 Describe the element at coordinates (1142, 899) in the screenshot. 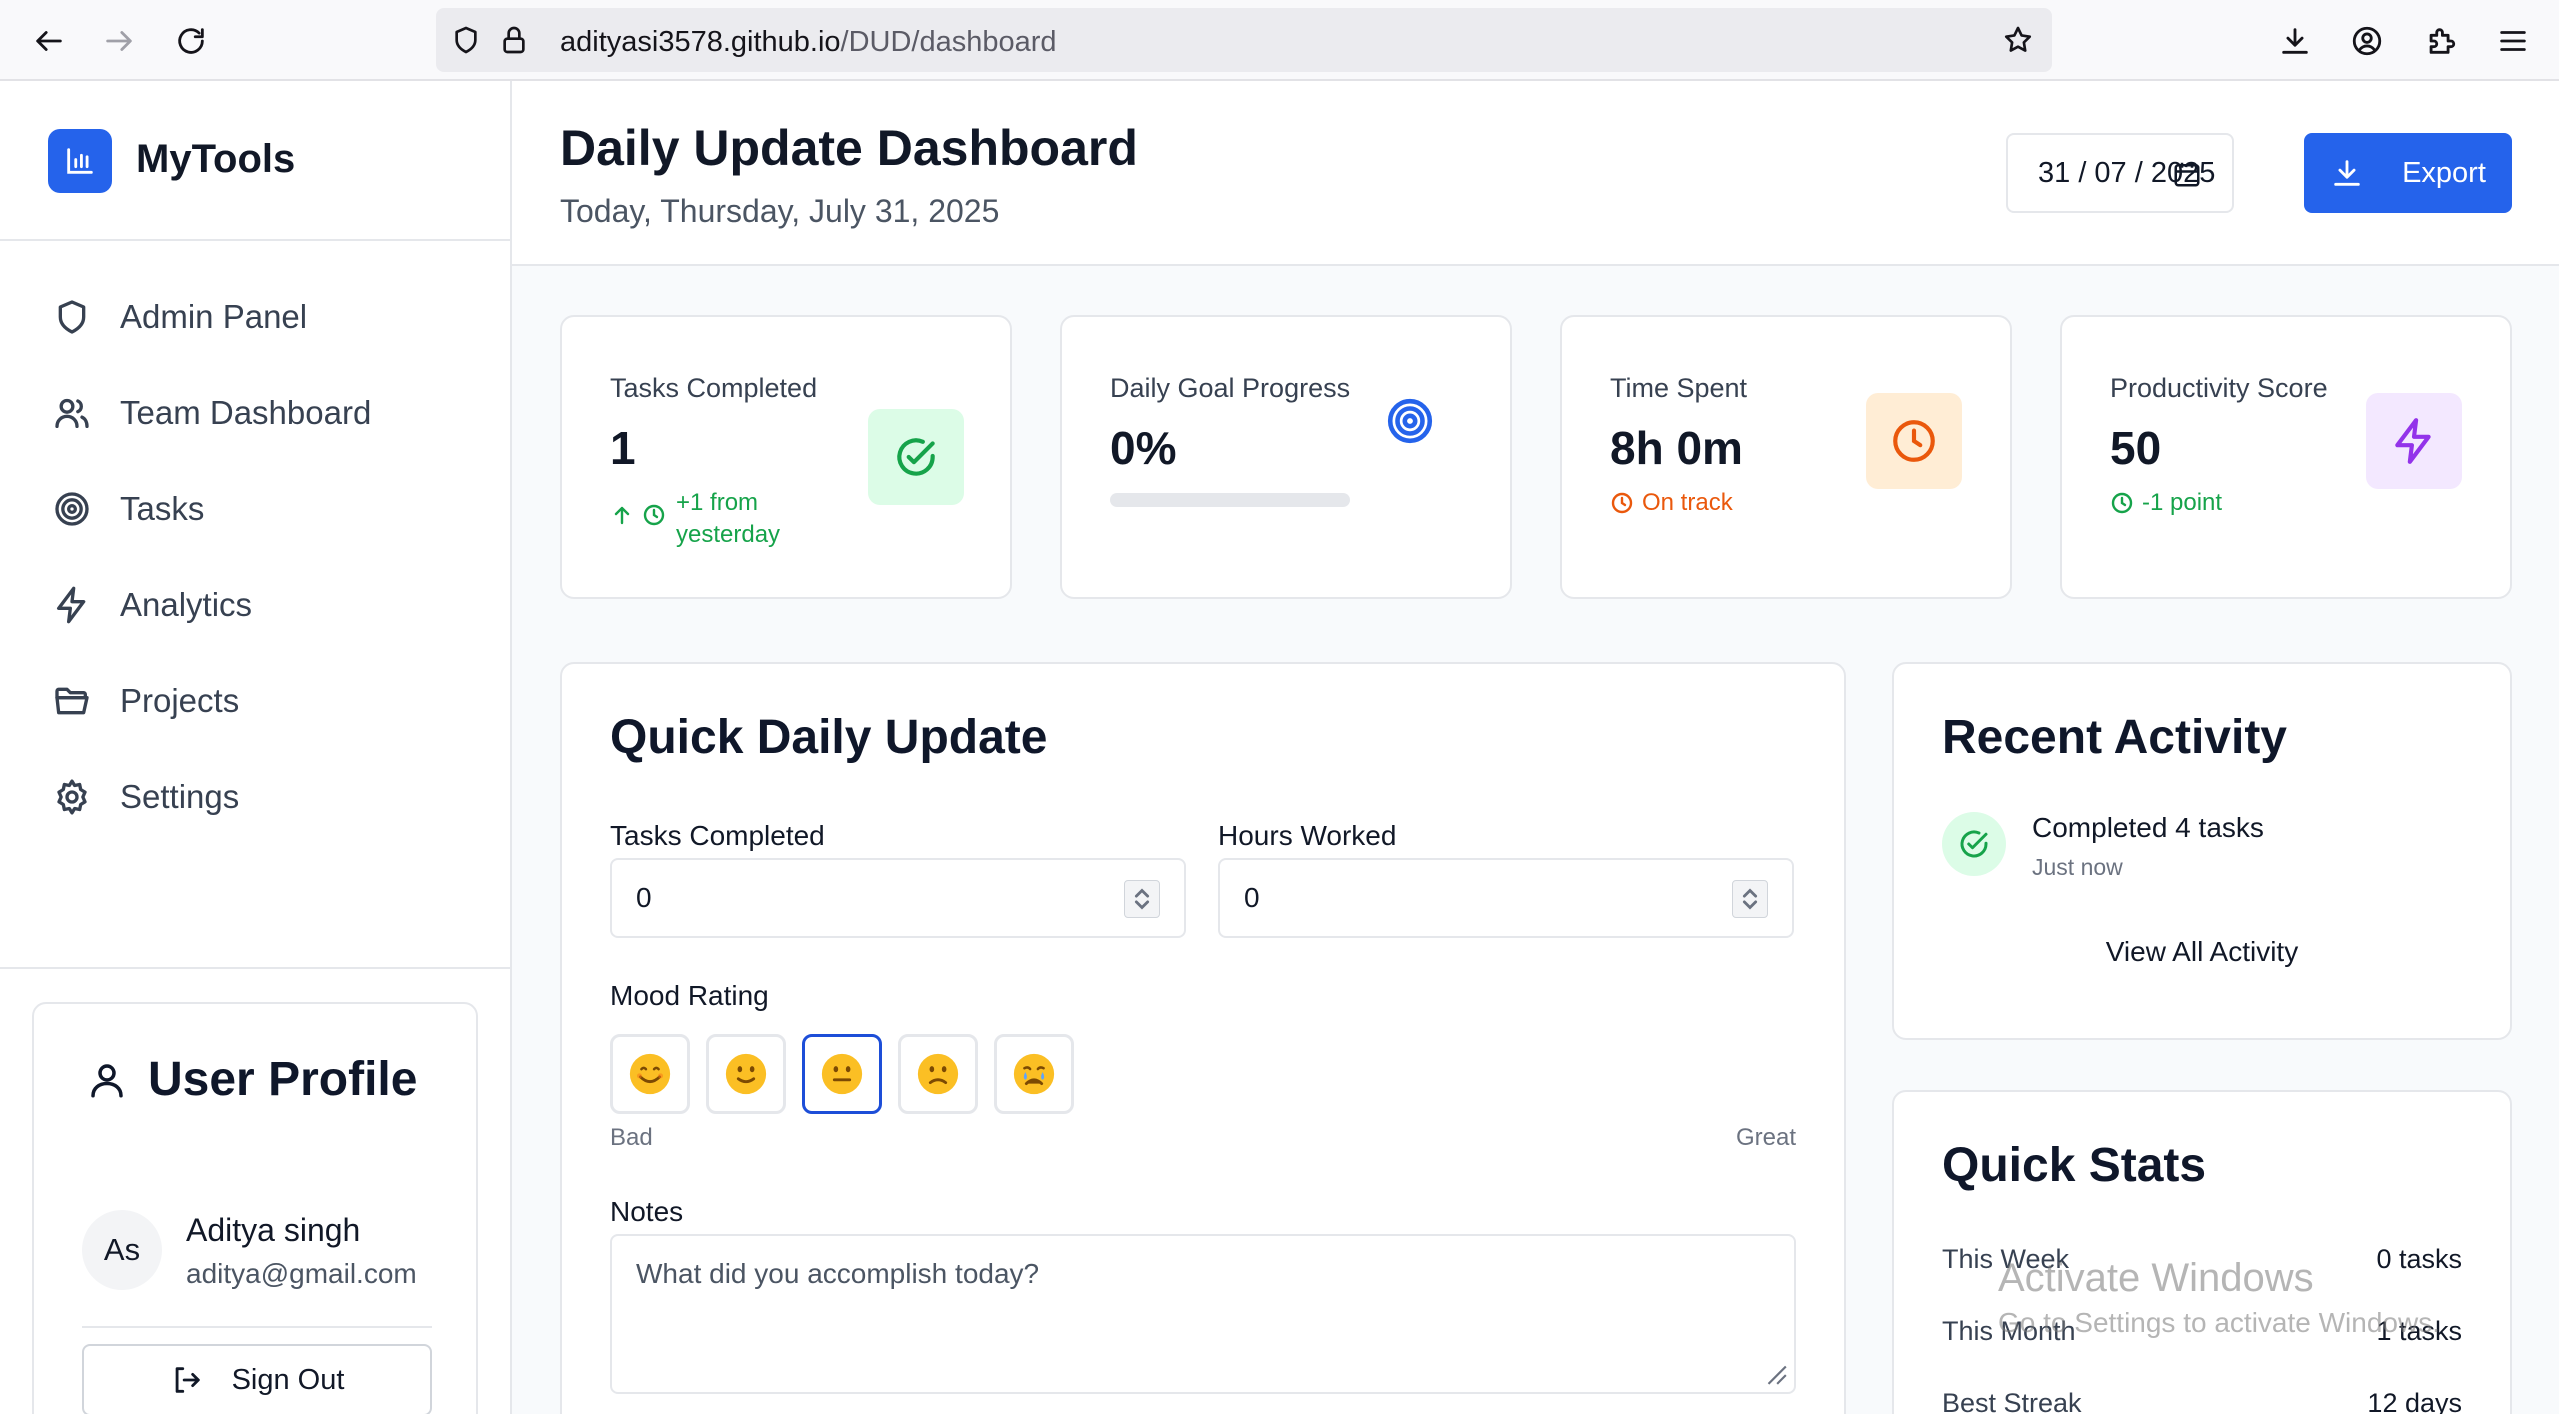

I see `tasks-stepper` at that location.